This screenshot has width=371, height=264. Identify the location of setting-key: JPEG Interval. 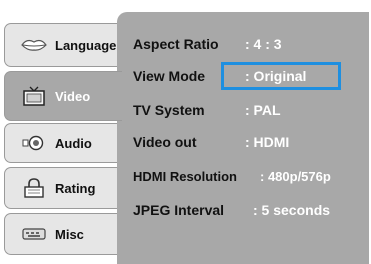
(179, 210).